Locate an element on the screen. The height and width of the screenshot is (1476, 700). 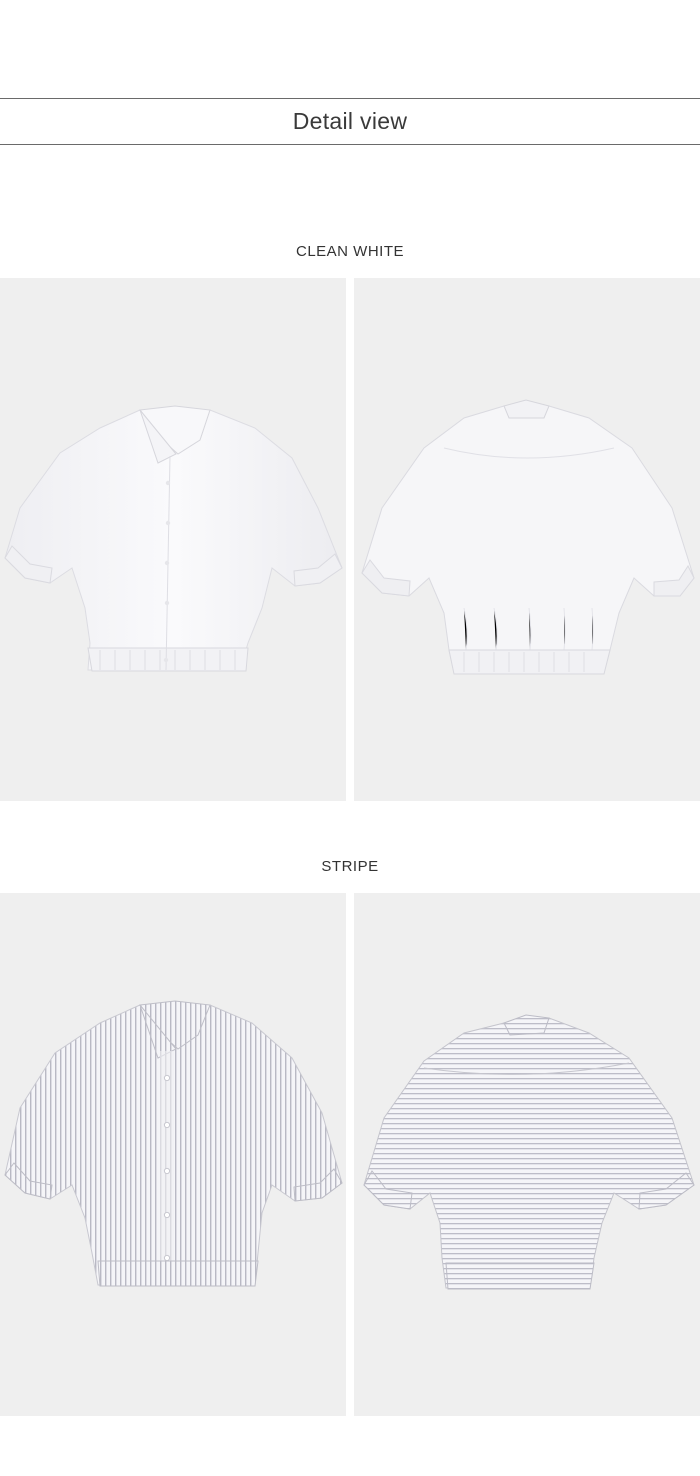
page-title: Detail view is located at coordinates (350, 121).